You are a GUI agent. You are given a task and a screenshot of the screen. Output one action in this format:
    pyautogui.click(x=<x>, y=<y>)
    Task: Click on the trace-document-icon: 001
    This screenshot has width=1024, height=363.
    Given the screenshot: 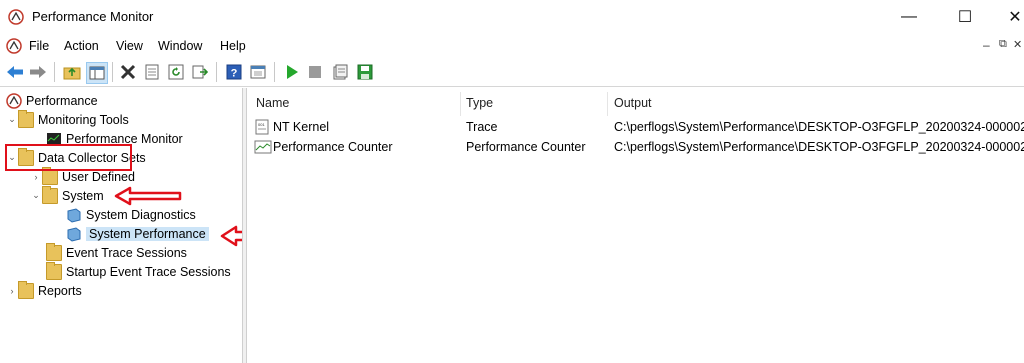 What is the action you would take?
    pyautogui.click(x=263, y=127)
    